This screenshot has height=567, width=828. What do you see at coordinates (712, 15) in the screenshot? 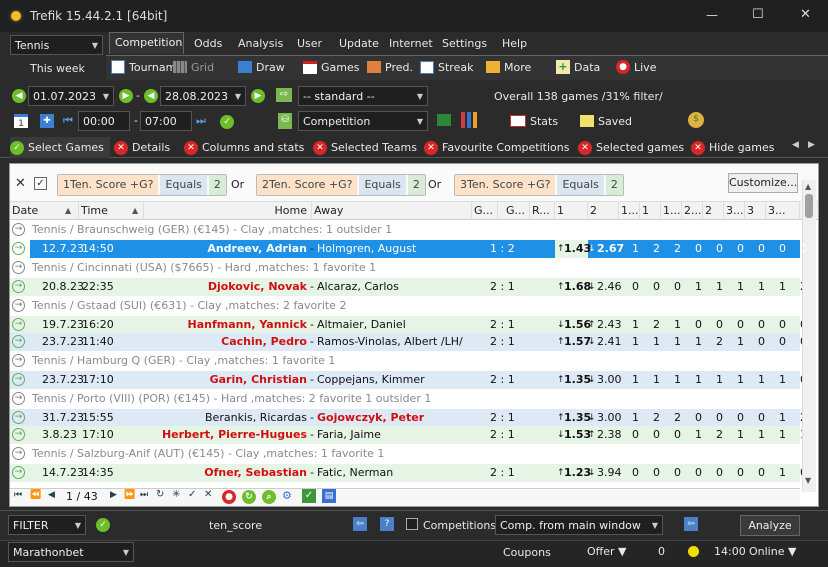
I see `minimize-button: —` at bounding box center [712, 15].